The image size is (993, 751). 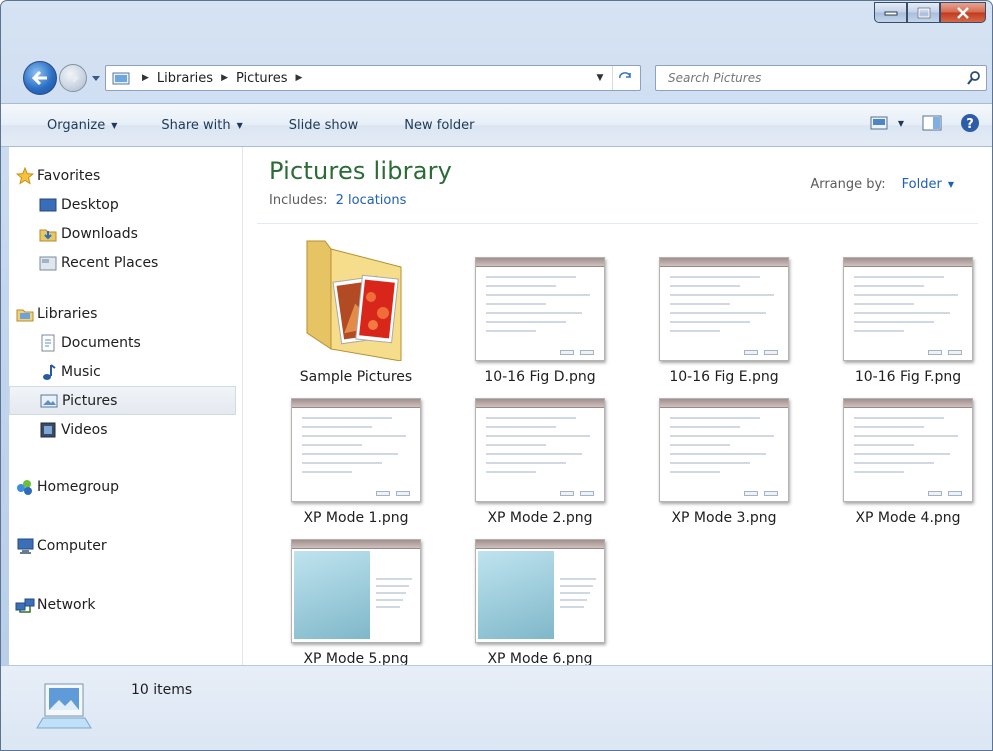 What do you see at coordinates (125, 175) in the screenshot?
I see `nav-favorites: Favorites` at bounding box center [125, 175].